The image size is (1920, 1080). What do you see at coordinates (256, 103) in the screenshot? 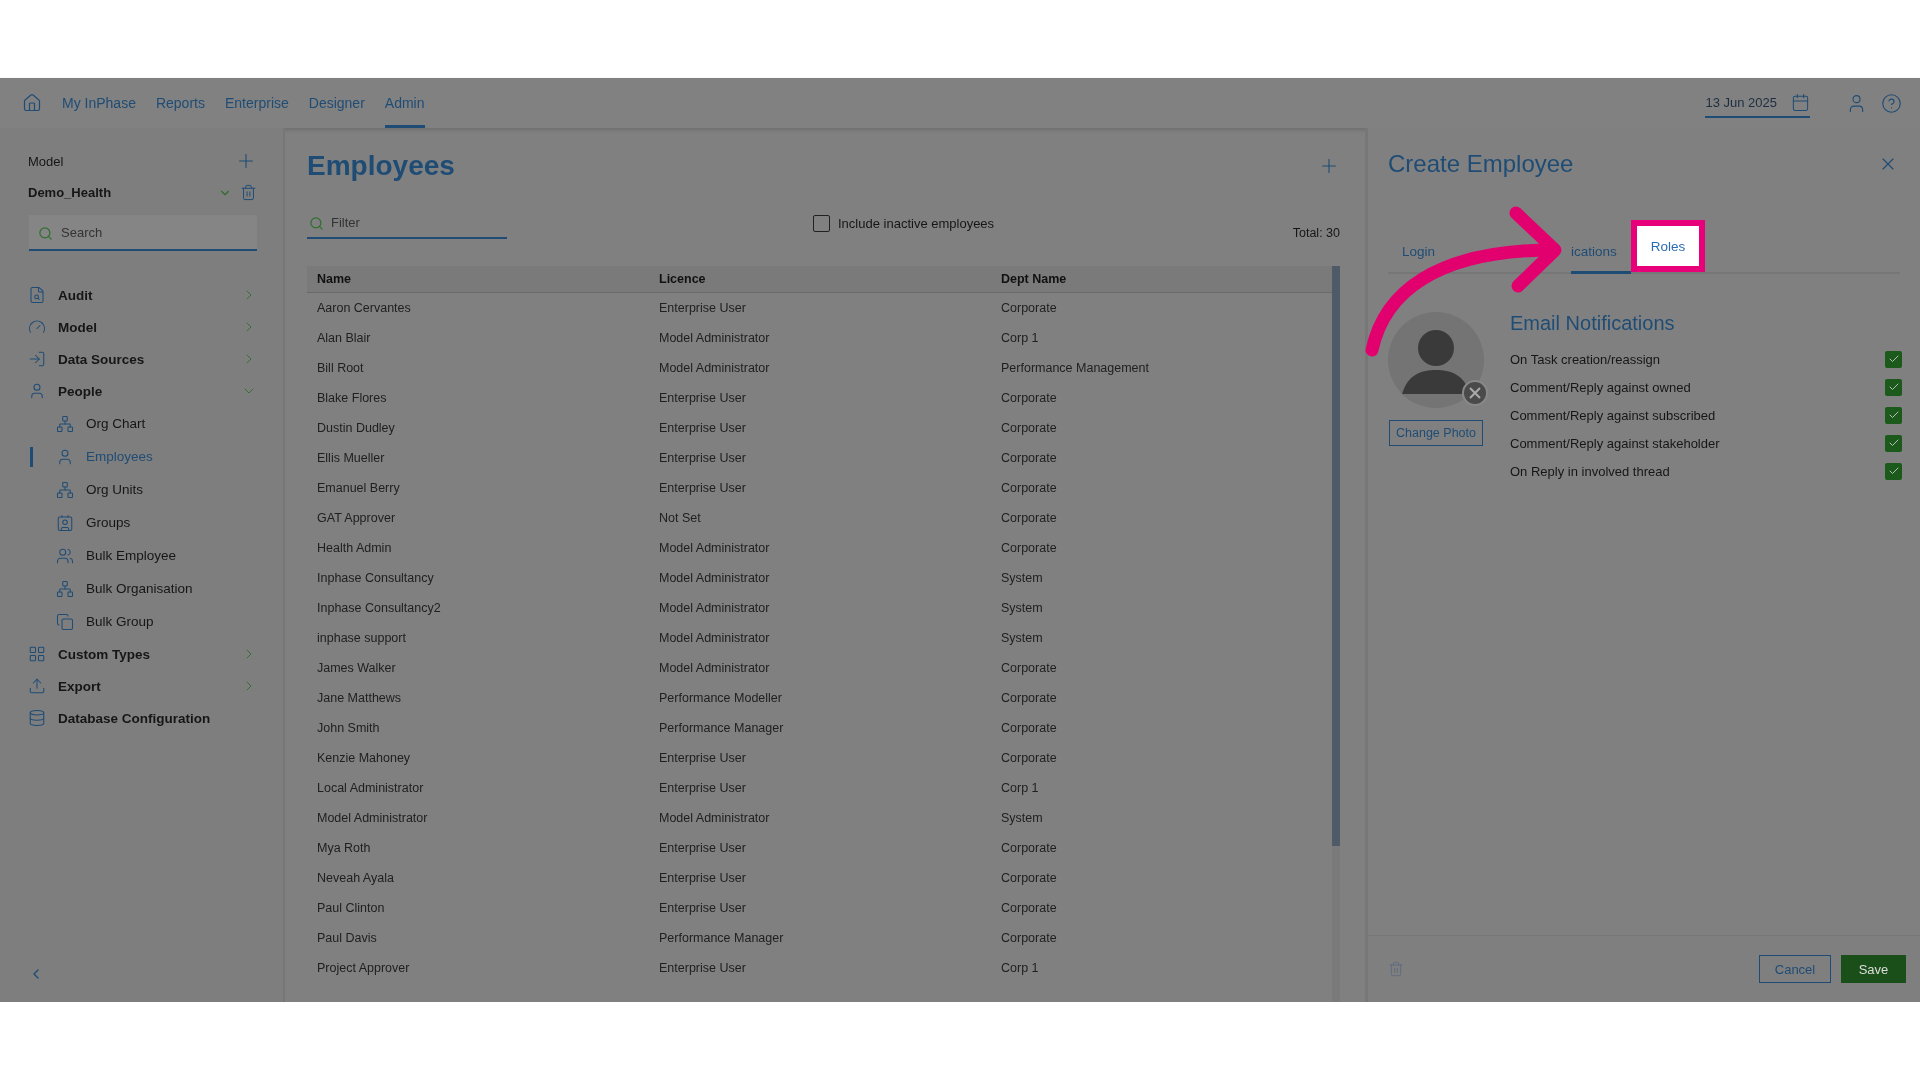
I see `nav-tab: Enterprise` at bounding box center [256, 103].